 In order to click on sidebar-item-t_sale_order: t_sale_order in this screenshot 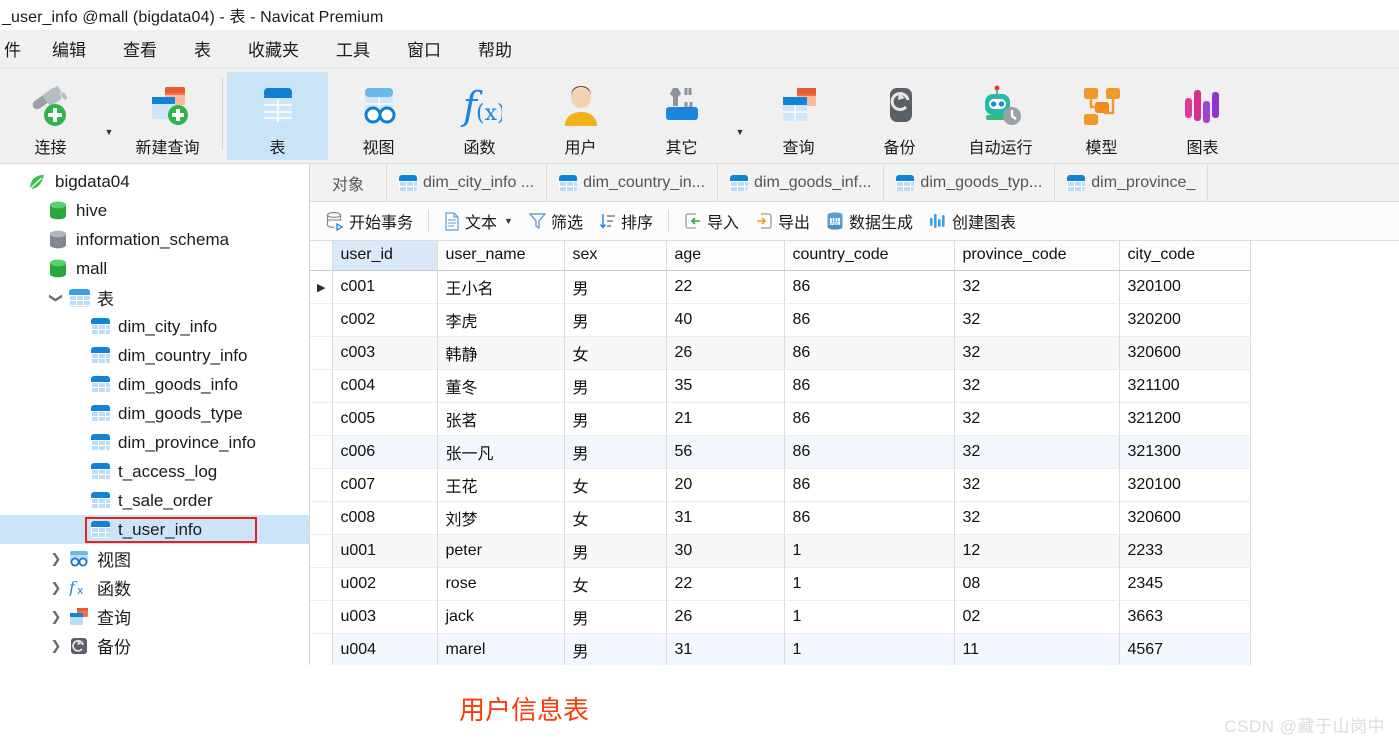, I will do `click(154, 500)`.